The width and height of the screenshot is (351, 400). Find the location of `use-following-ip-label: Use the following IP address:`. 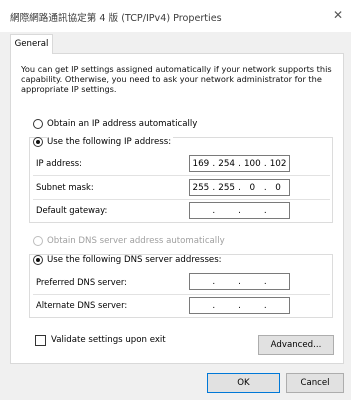

use-following-ip-label: Use the following IP address: is located at coordinates (110, 142).